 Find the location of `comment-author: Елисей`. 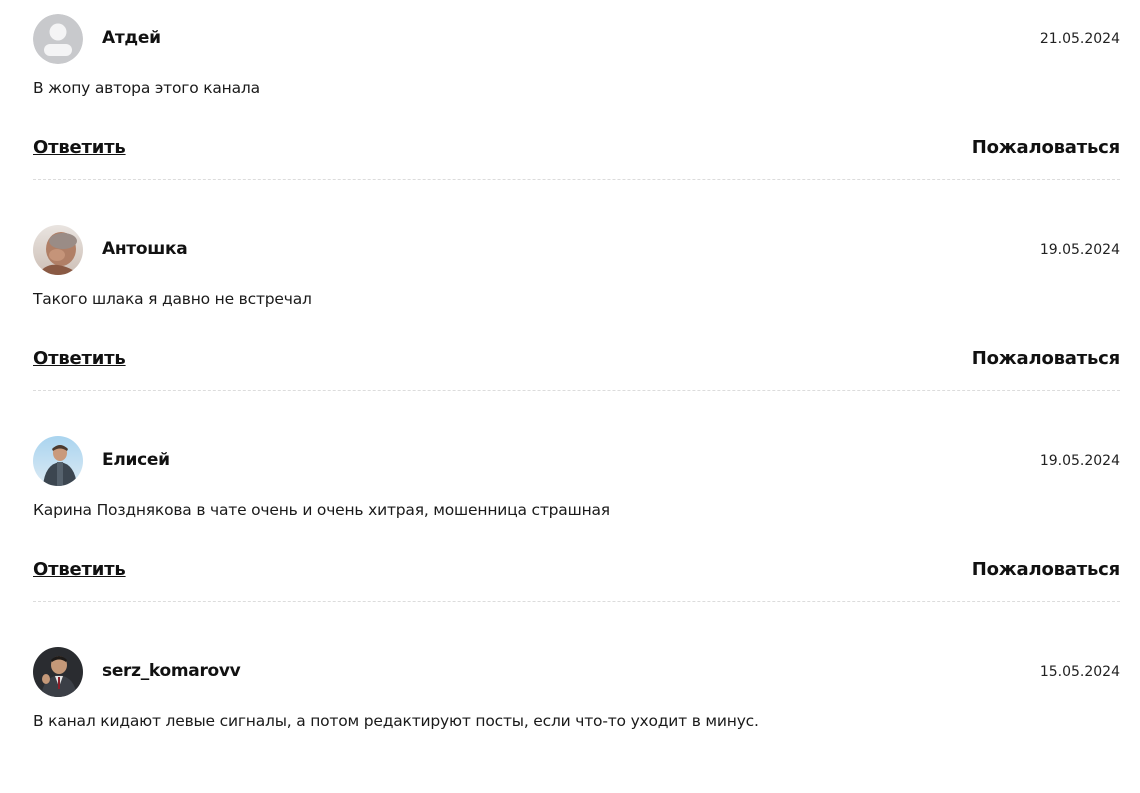

comment-author: Елисей is located at coordinates (136, 460).